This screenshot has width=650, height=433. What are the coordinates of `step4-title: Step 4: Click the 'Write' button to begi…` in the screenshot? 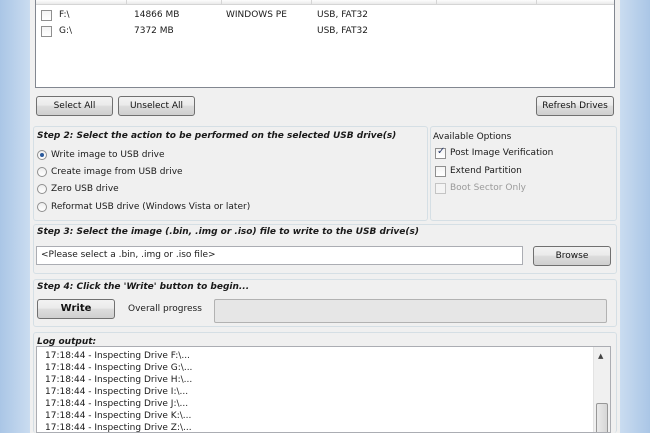 It's located at (143, 287).